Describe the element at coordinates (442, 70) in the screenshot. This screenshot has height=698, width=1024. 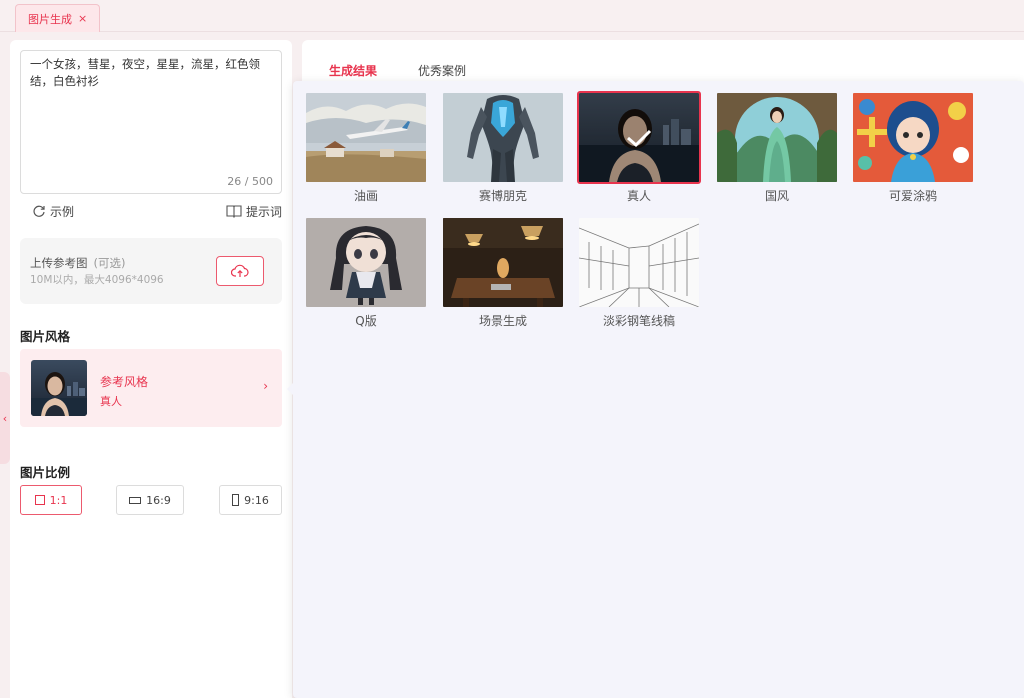
I see `tab-examples: 优秀案例` at that location.